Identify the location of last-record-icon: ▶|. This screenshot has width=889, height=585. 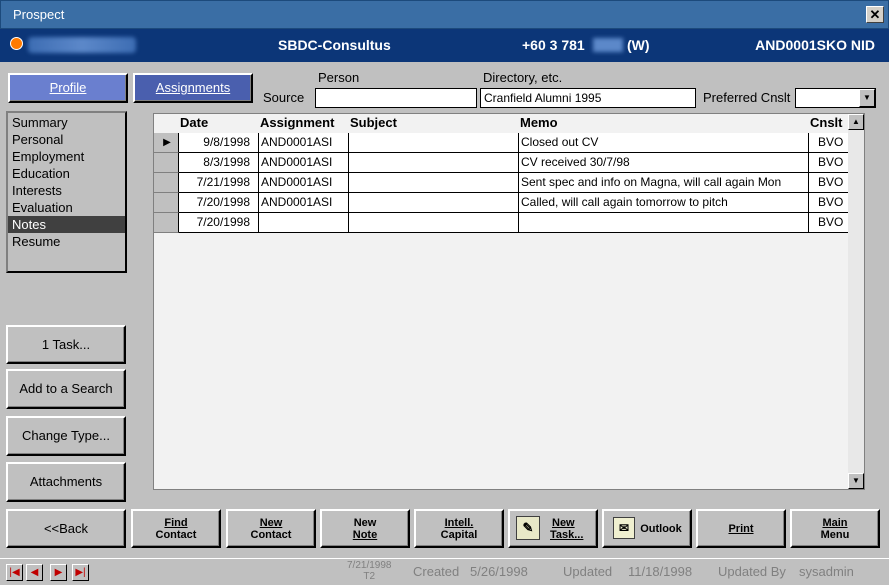
(80, 572).